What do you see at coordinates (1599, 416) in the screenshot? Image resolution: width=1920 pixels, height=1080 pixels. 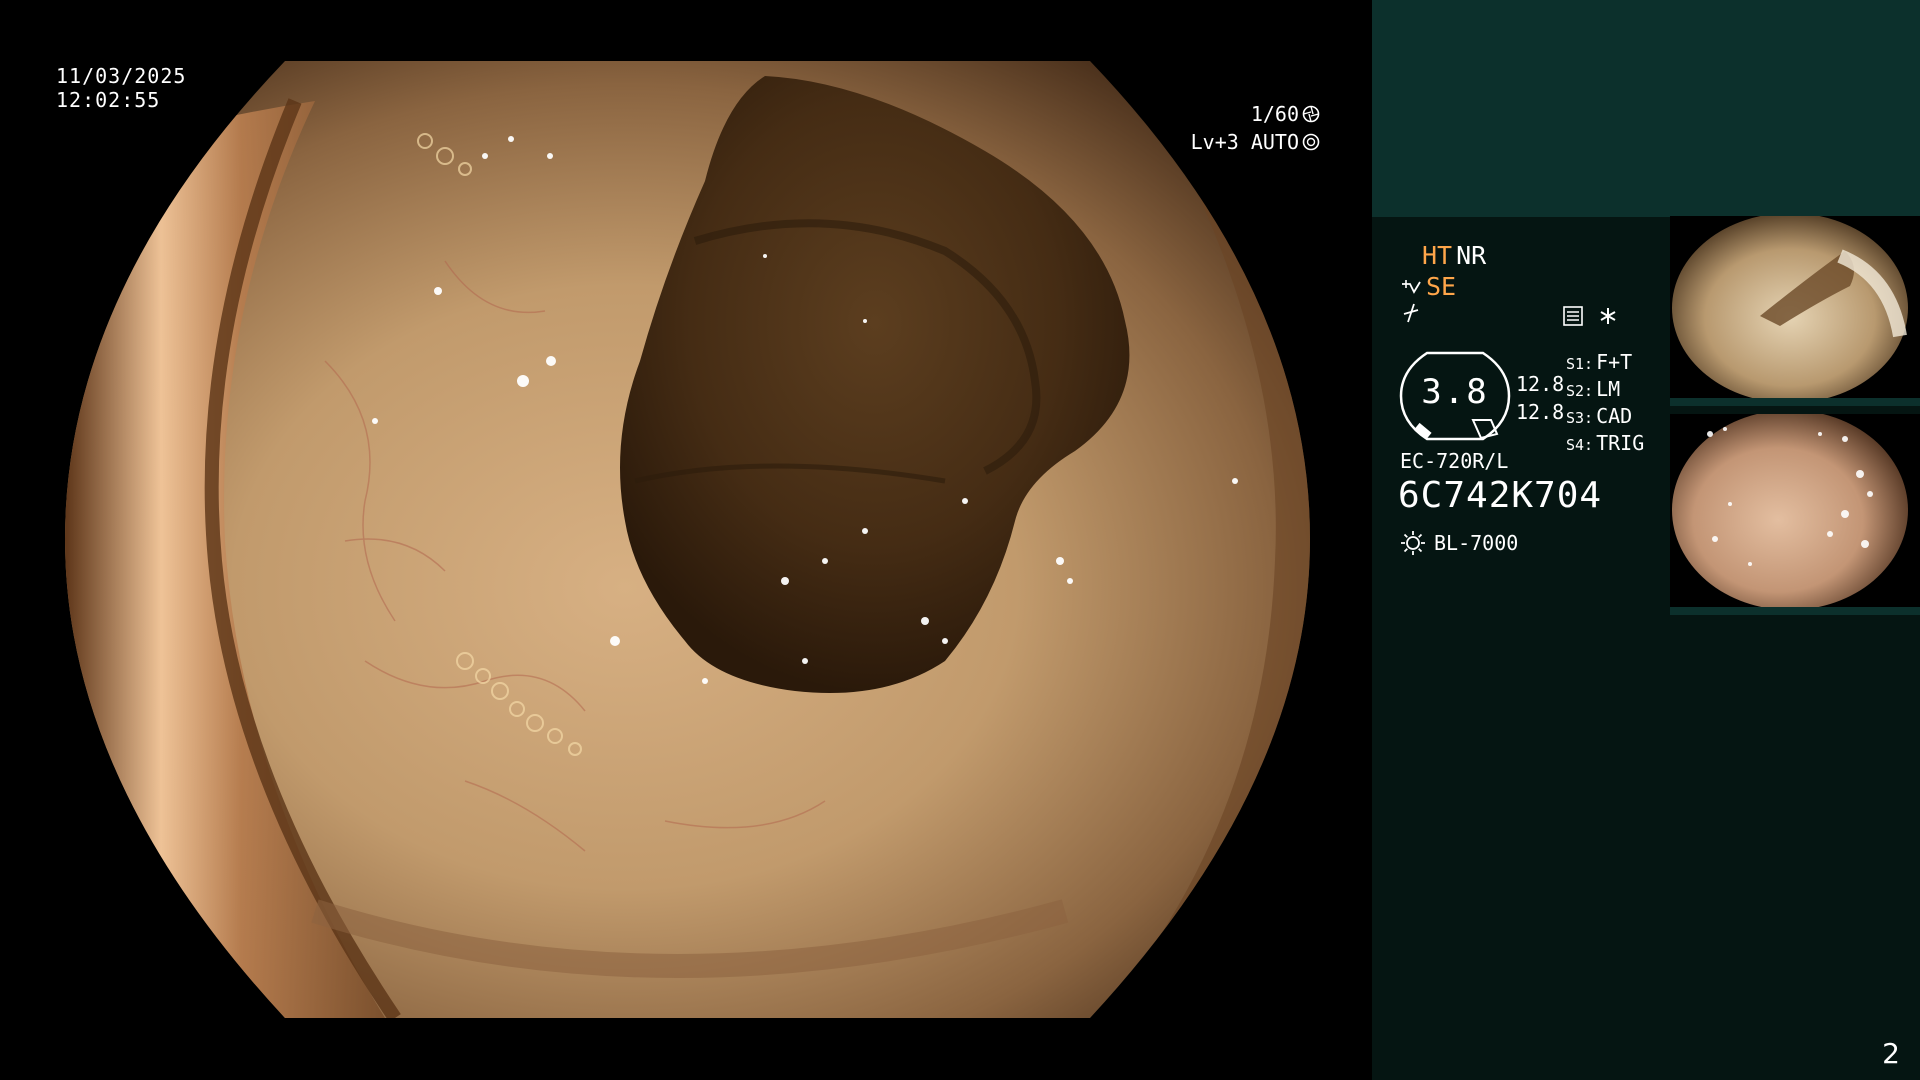 I see `switch-item: S3: CAD` at bounding box center [1599, 416].